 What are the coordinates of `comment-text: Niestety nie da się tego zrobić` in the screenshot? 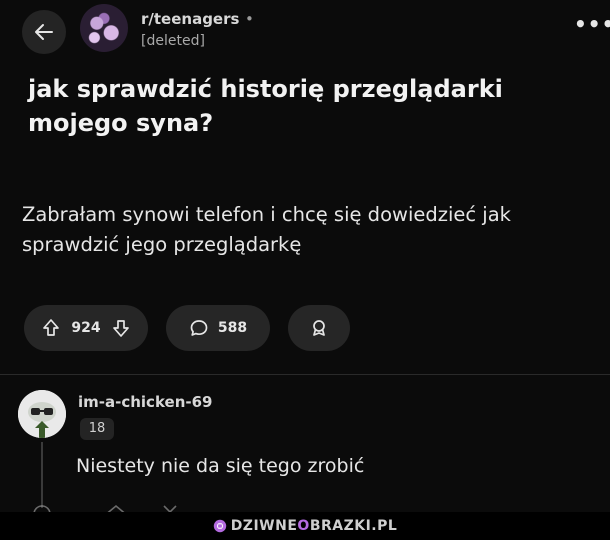 It's located at (220, 466).